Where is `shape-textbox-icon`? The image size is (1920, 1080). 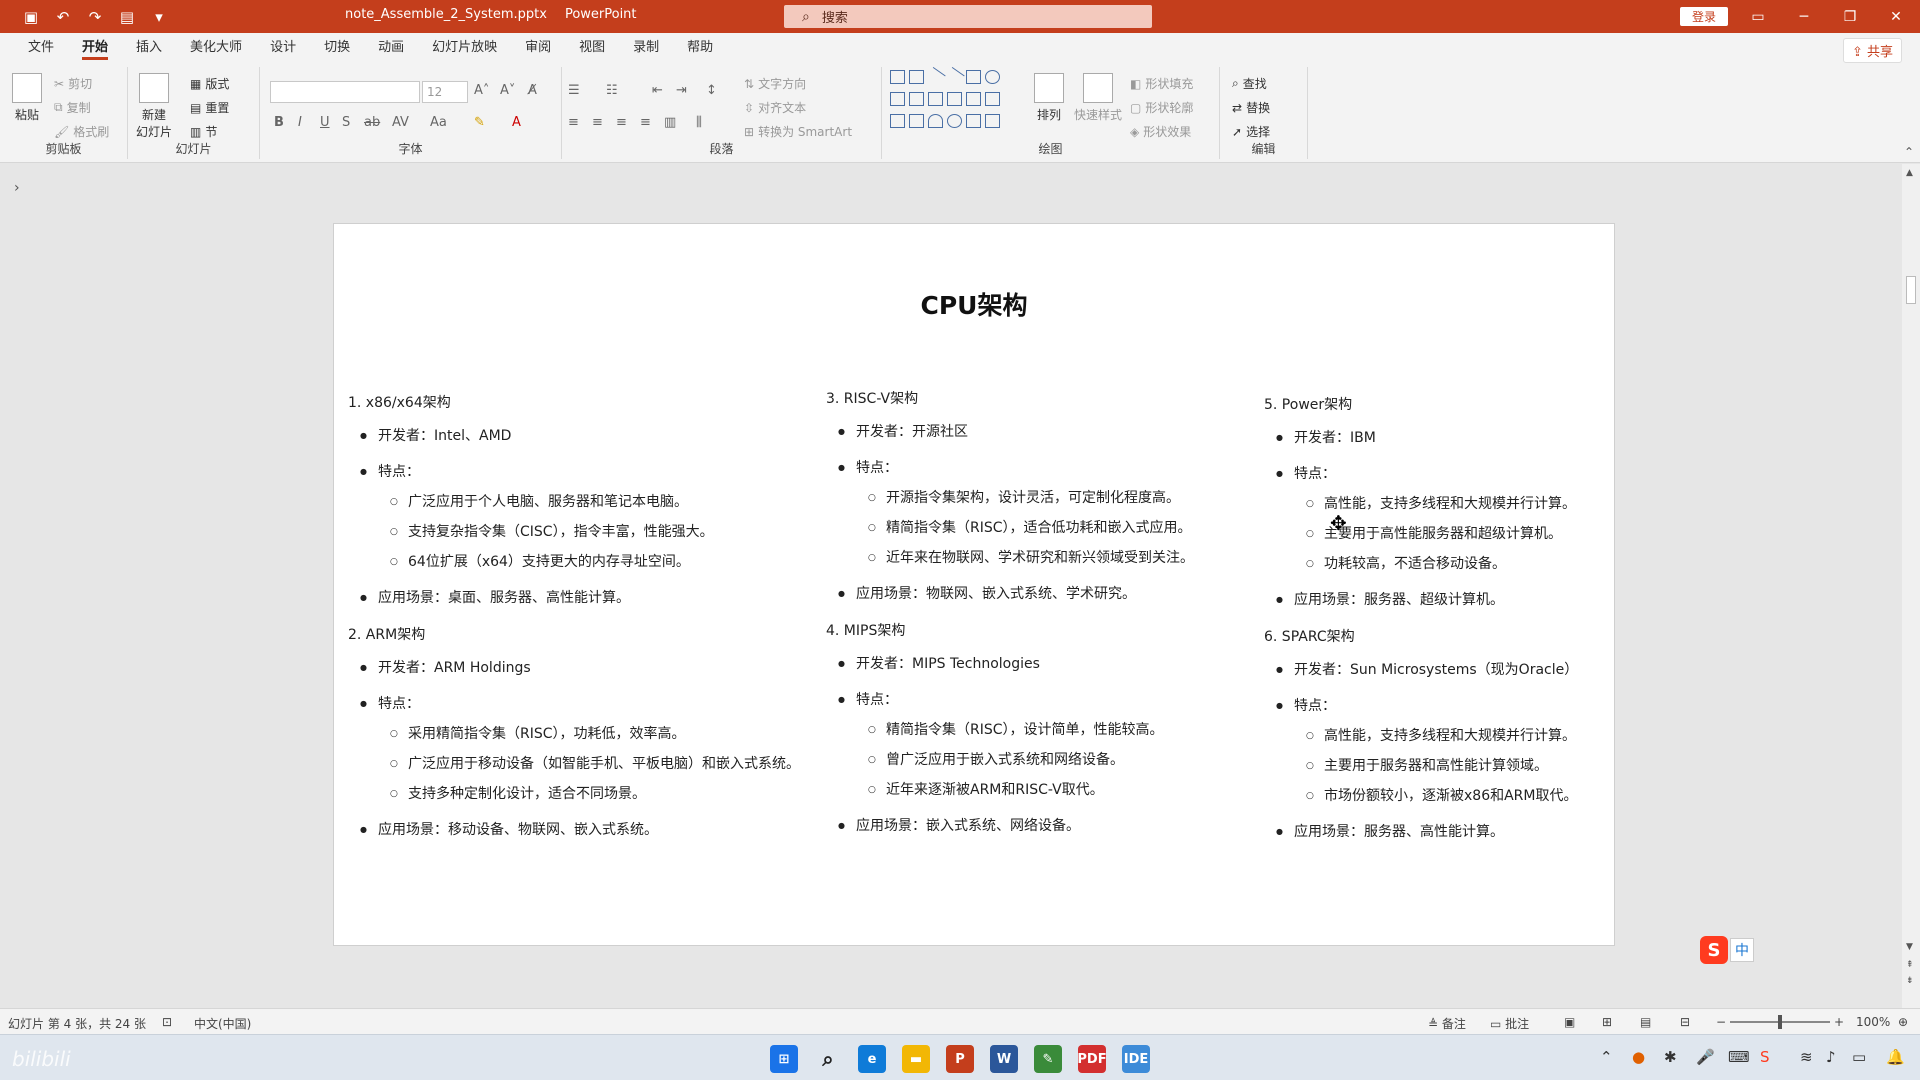 shape-textbox-icon is located at coordinates (897, 77).